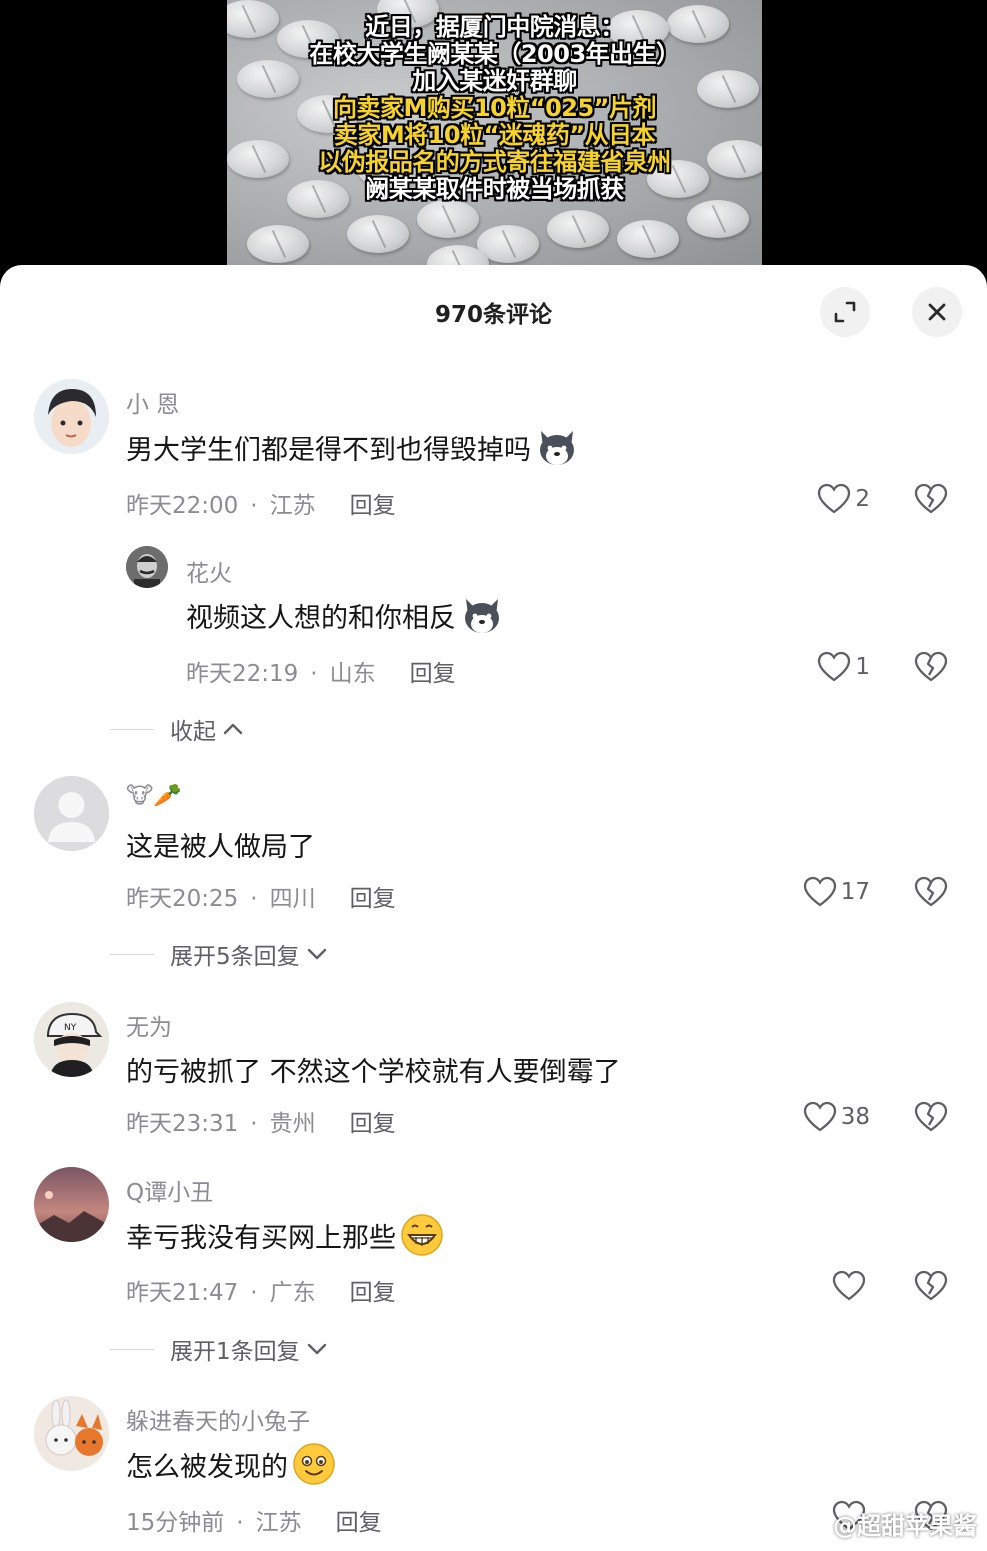 This screenshot has width=987, height=1551. I want to click on comment-username: 躲进春天的小兔子, so click(218, 1419).